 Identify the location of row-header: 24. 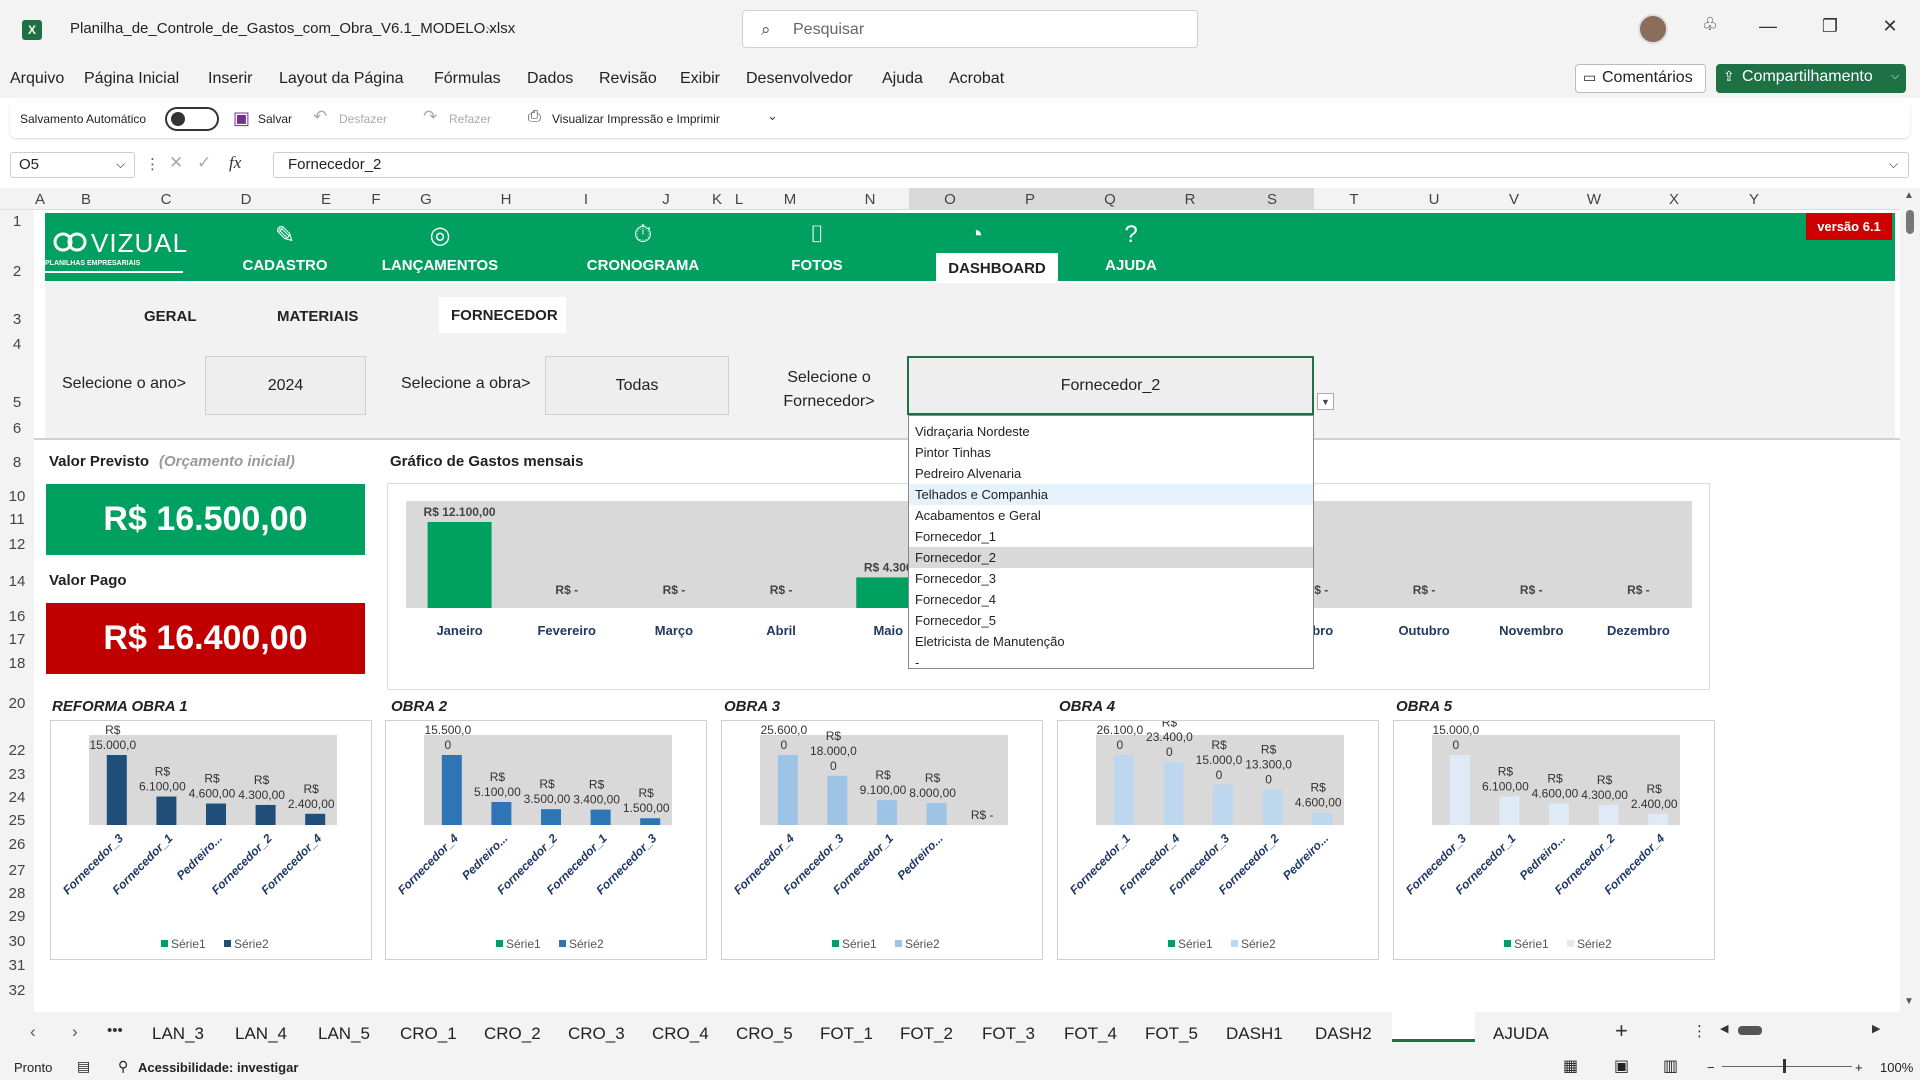
(17, 797).